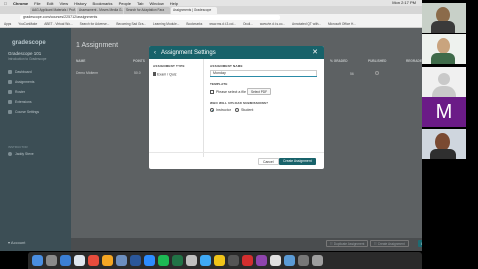 This screenshot has width=478, height=269. Describe the element at coordinates (10, 154) in the screenshot. I see `user-icon` at that location.